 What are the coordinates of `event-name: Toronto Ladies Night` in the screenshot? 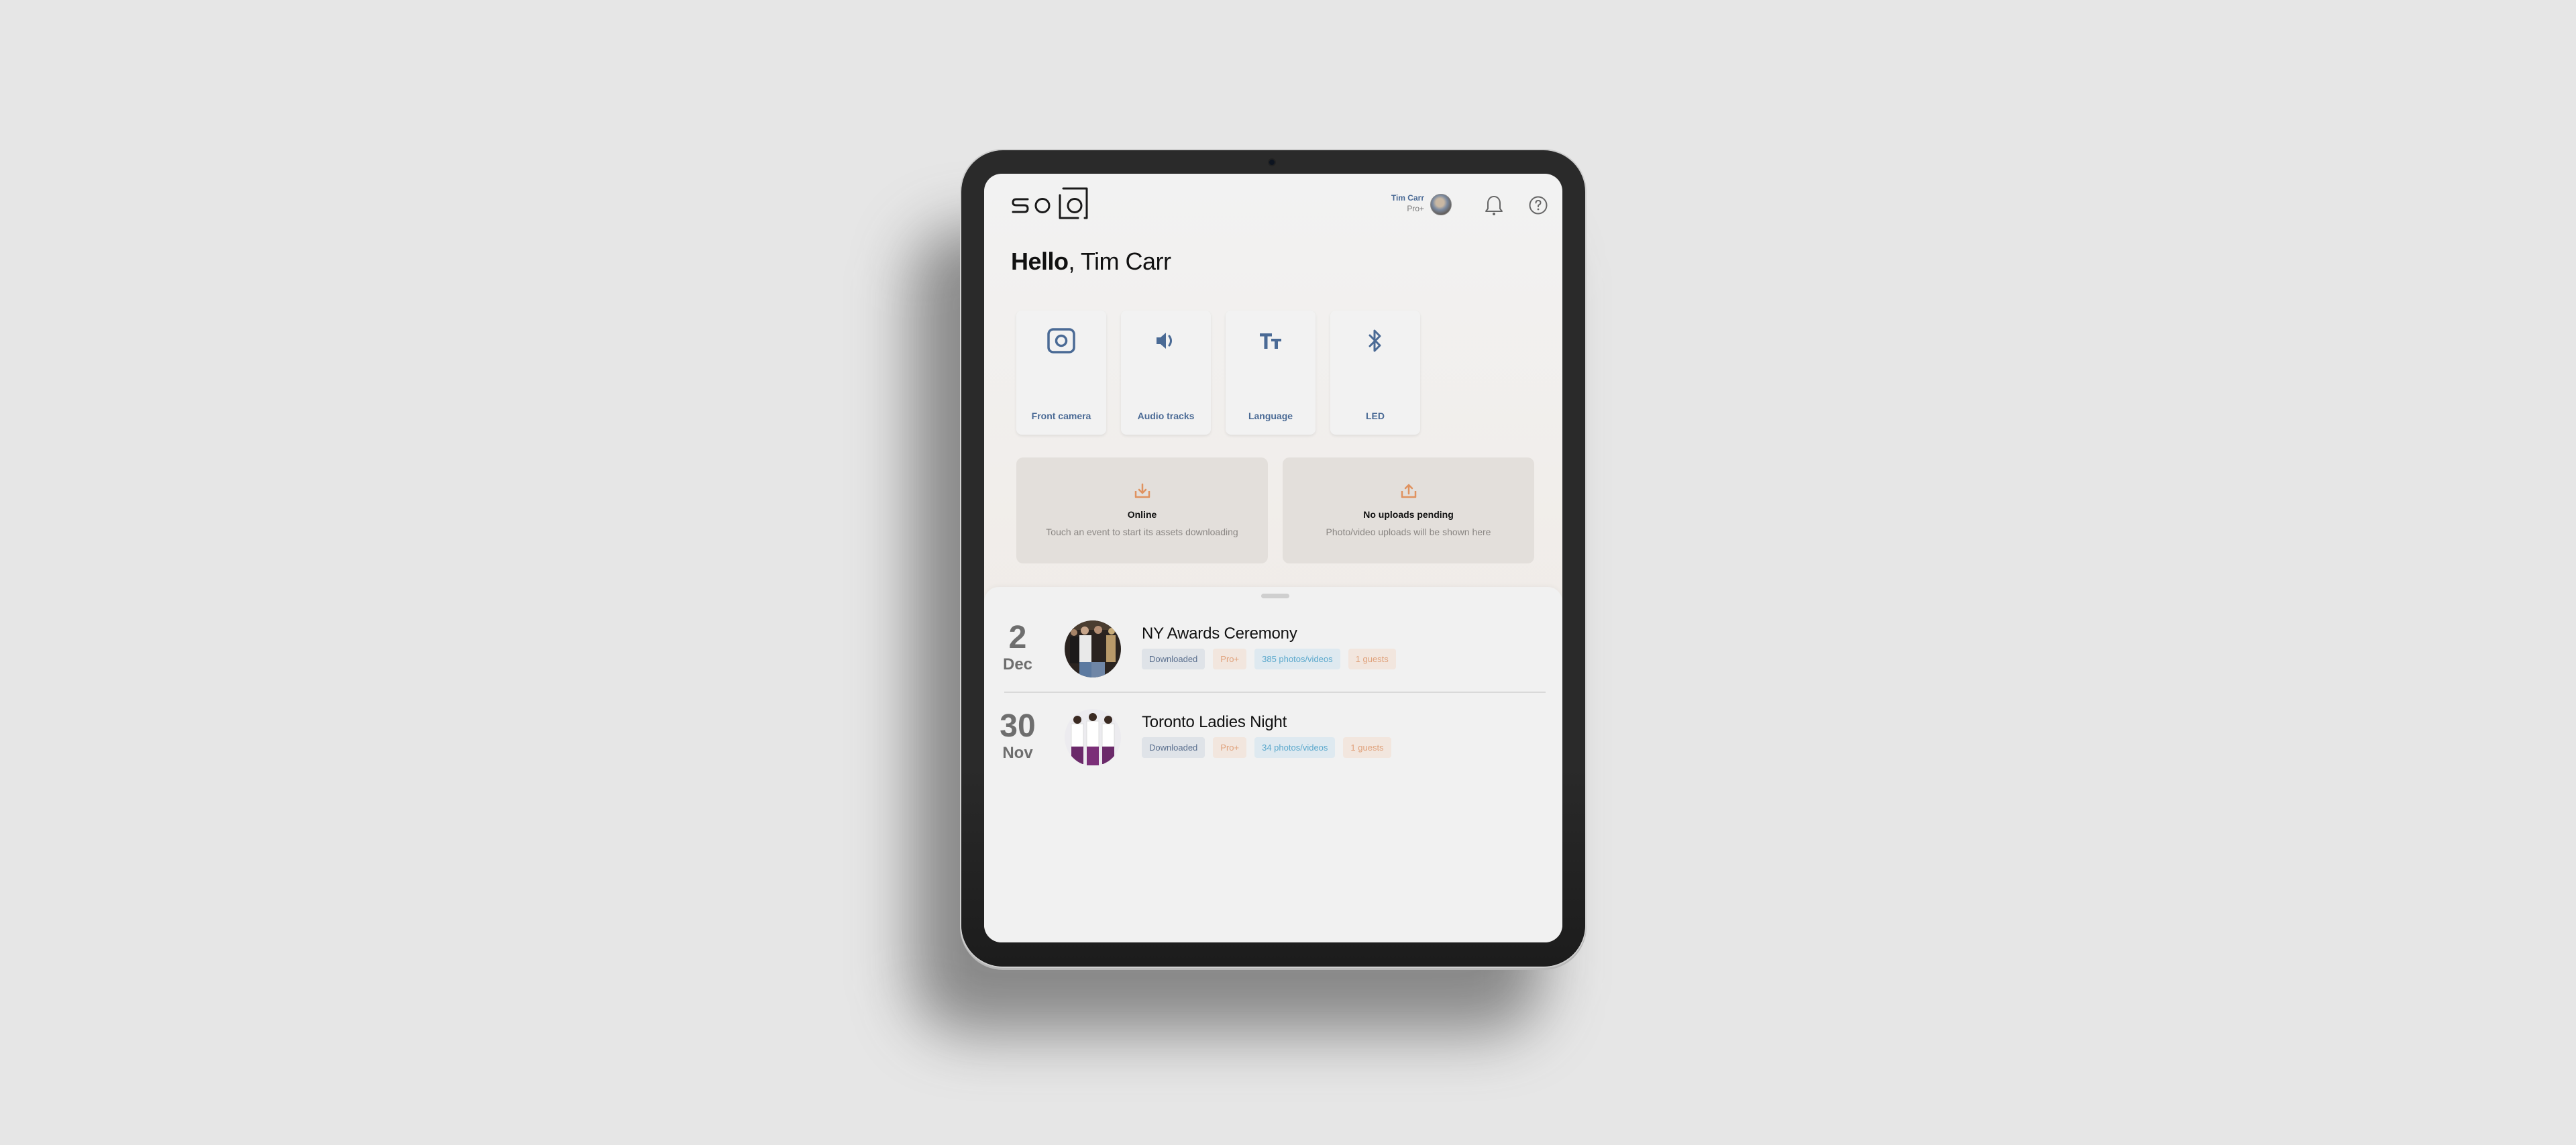 It's located at (1214, 722).